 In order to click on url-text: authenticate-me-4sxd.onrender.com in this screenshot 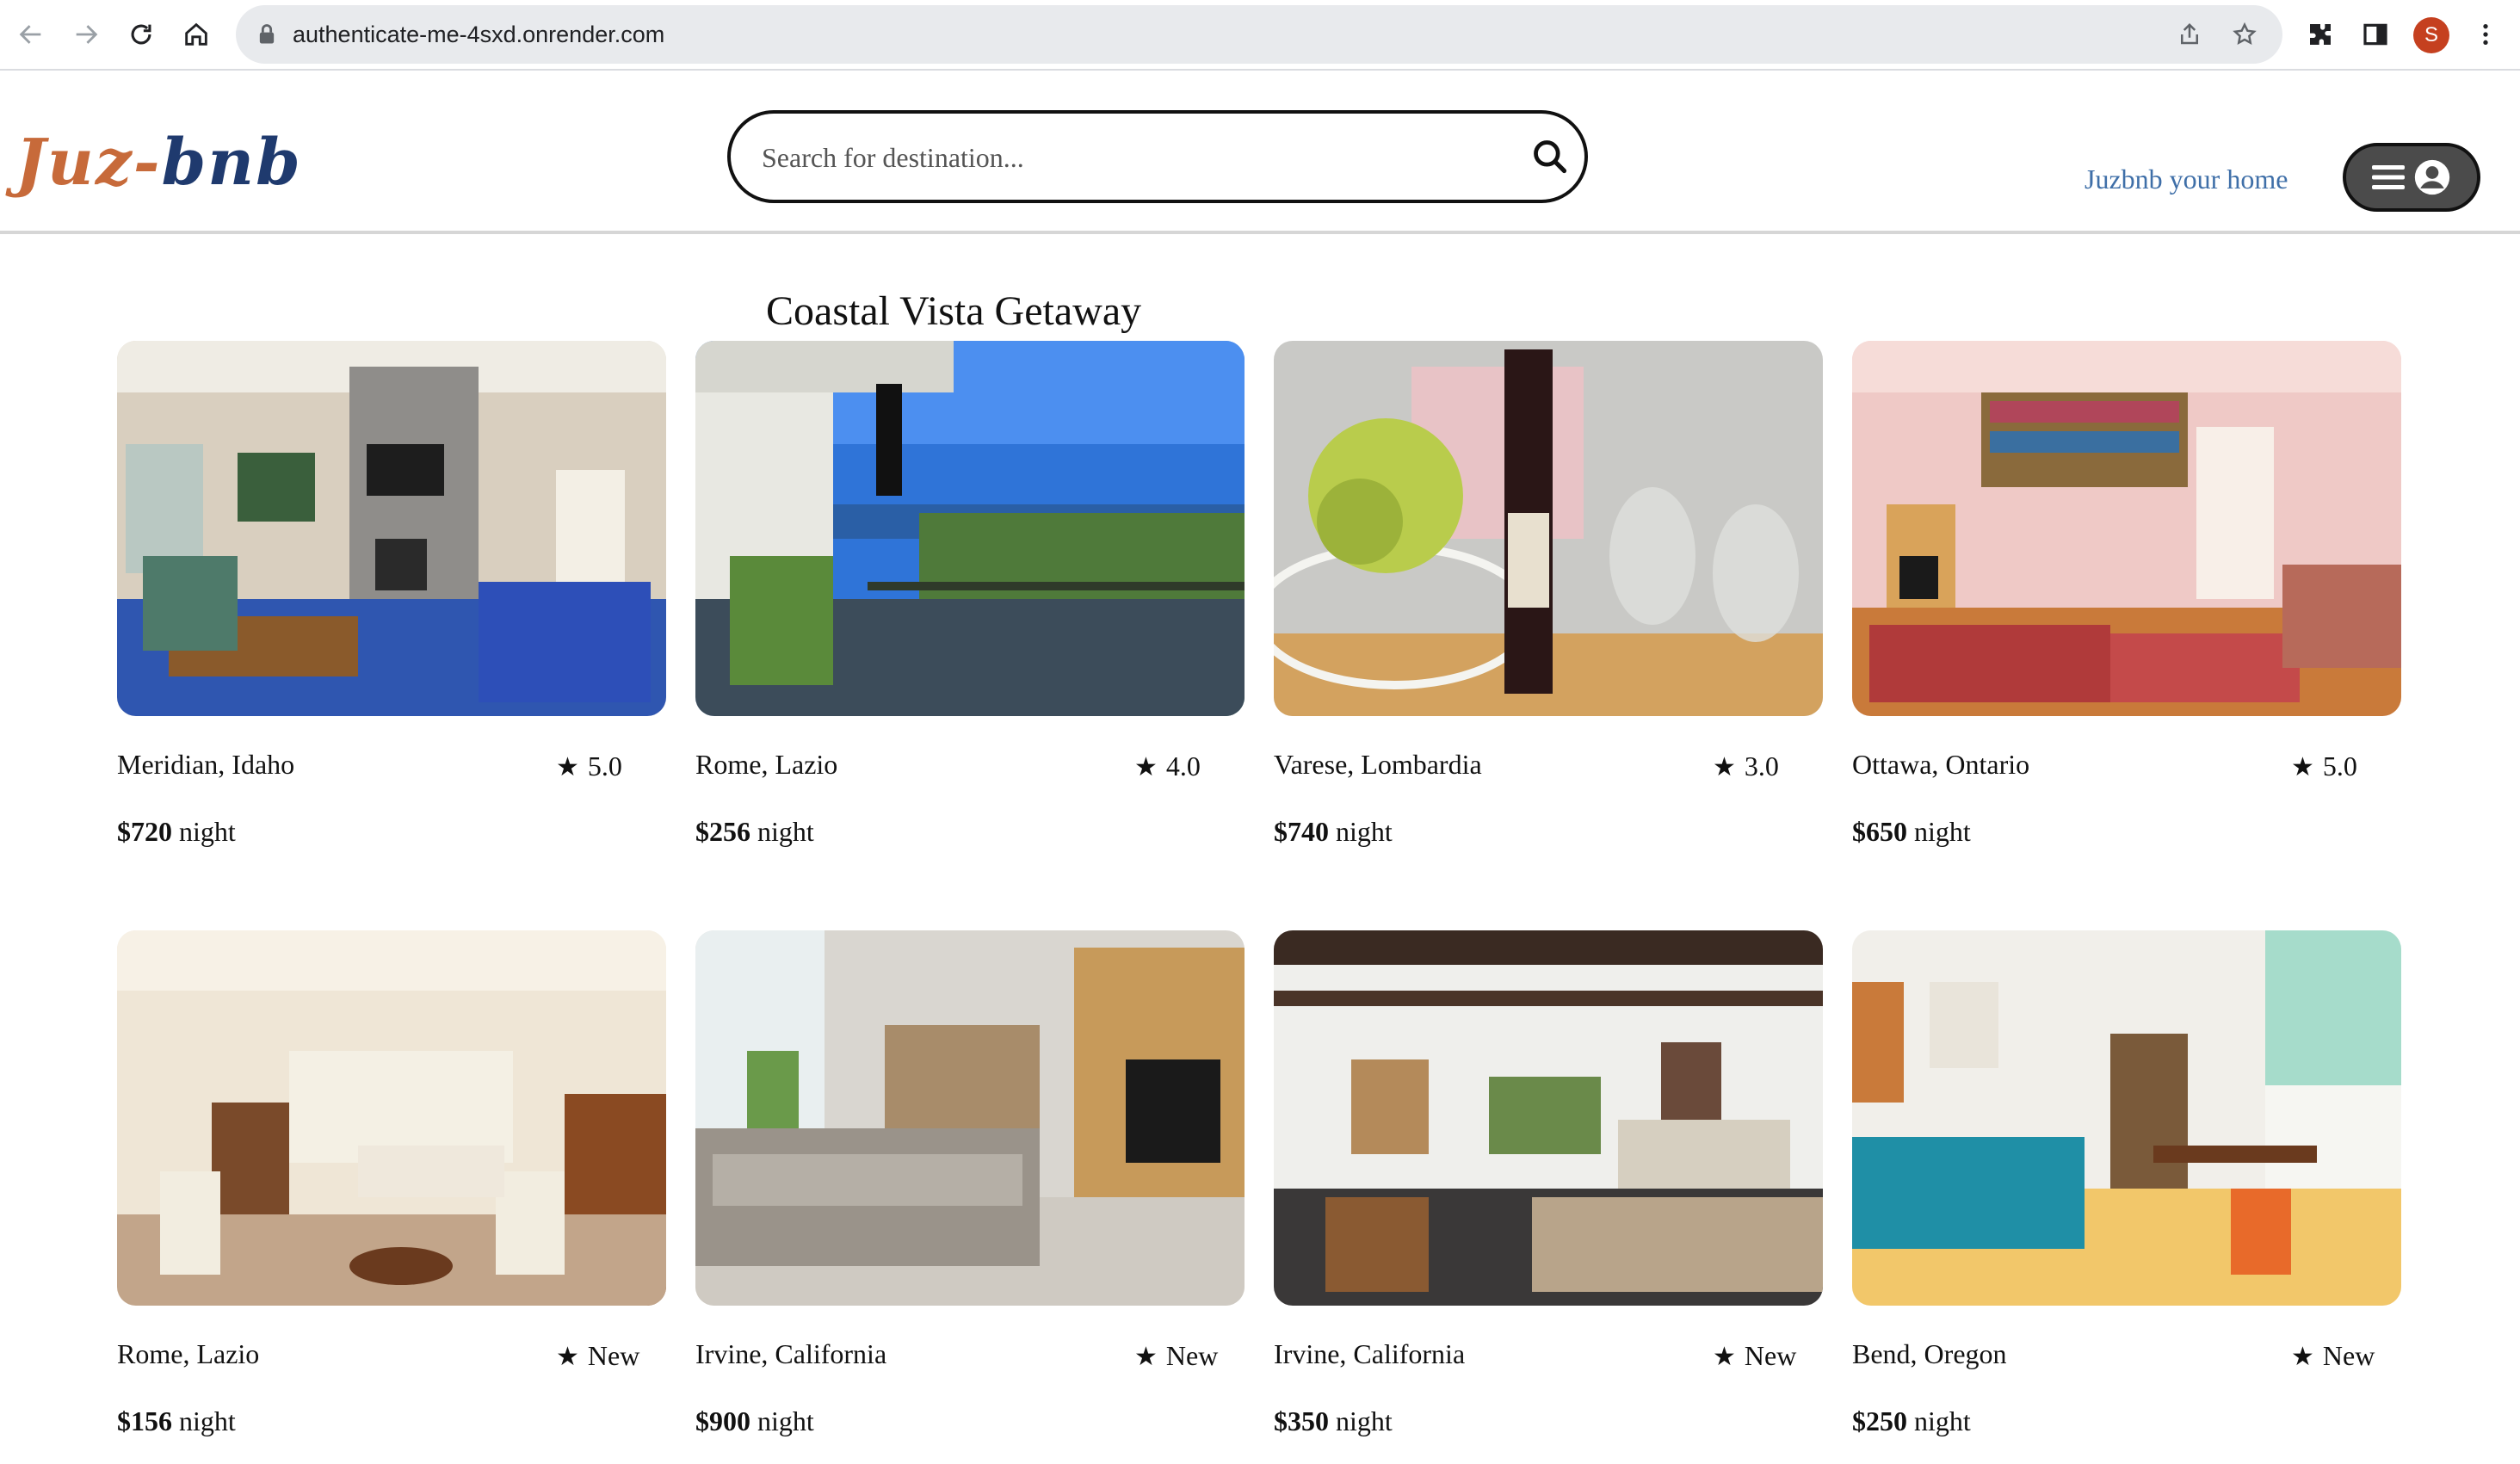, I will do `click(479, 34)`.